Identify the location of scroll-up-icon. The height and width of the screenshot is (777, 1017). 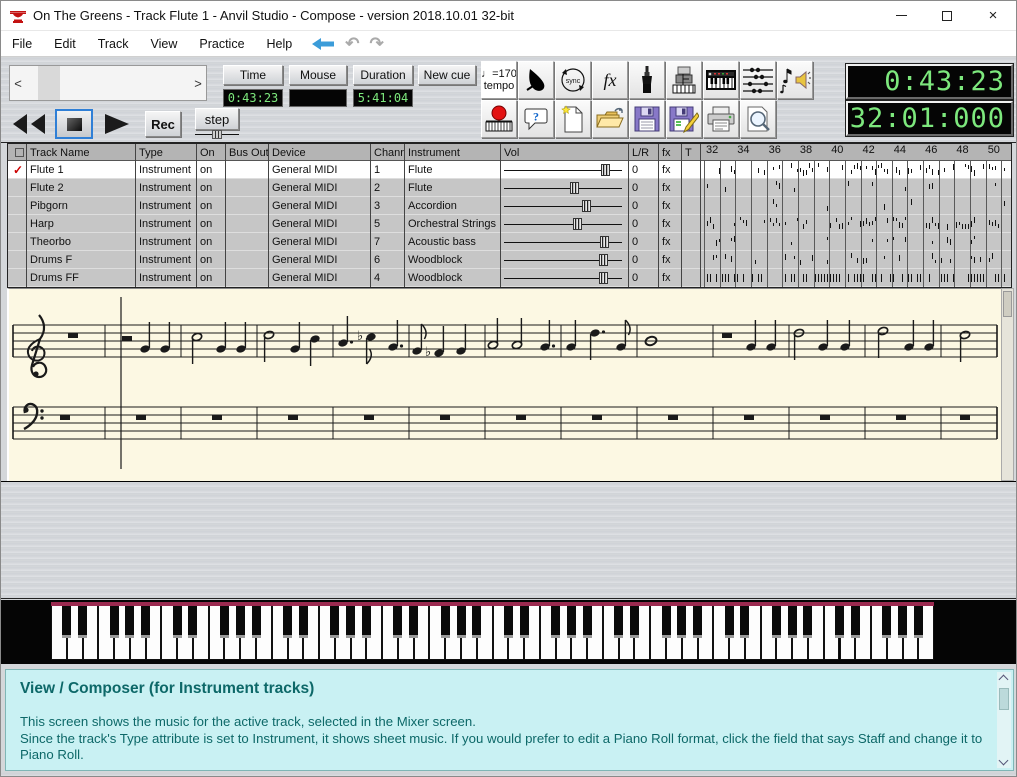
(1003, 679).